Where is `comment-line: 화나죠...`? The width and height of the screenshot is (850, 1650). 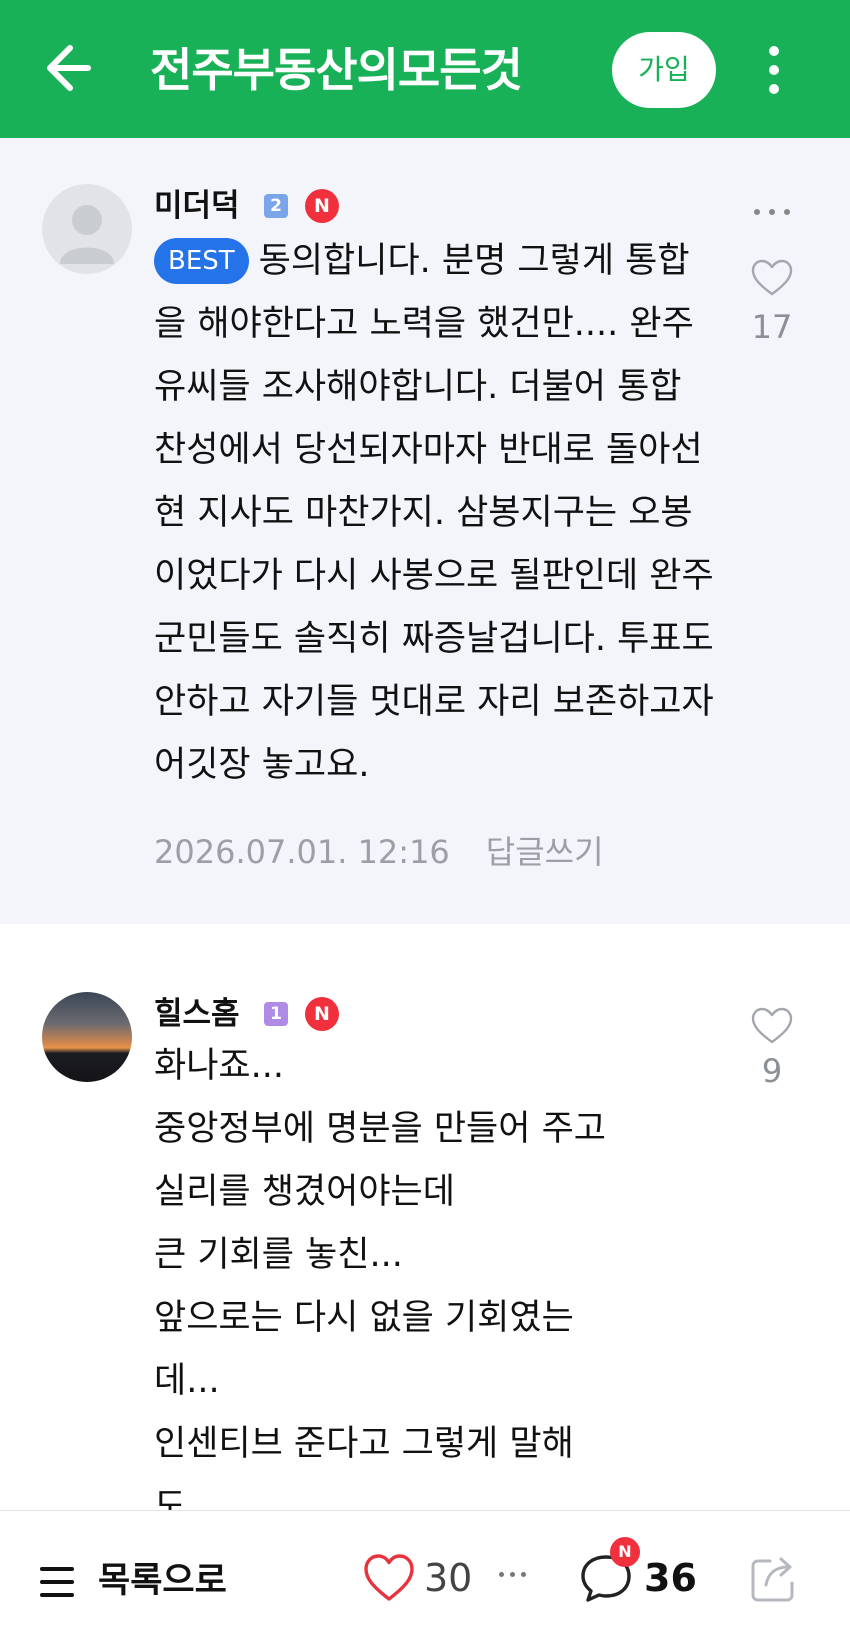 comment-line: 화나죠... is located at coordinates (219, 1066).